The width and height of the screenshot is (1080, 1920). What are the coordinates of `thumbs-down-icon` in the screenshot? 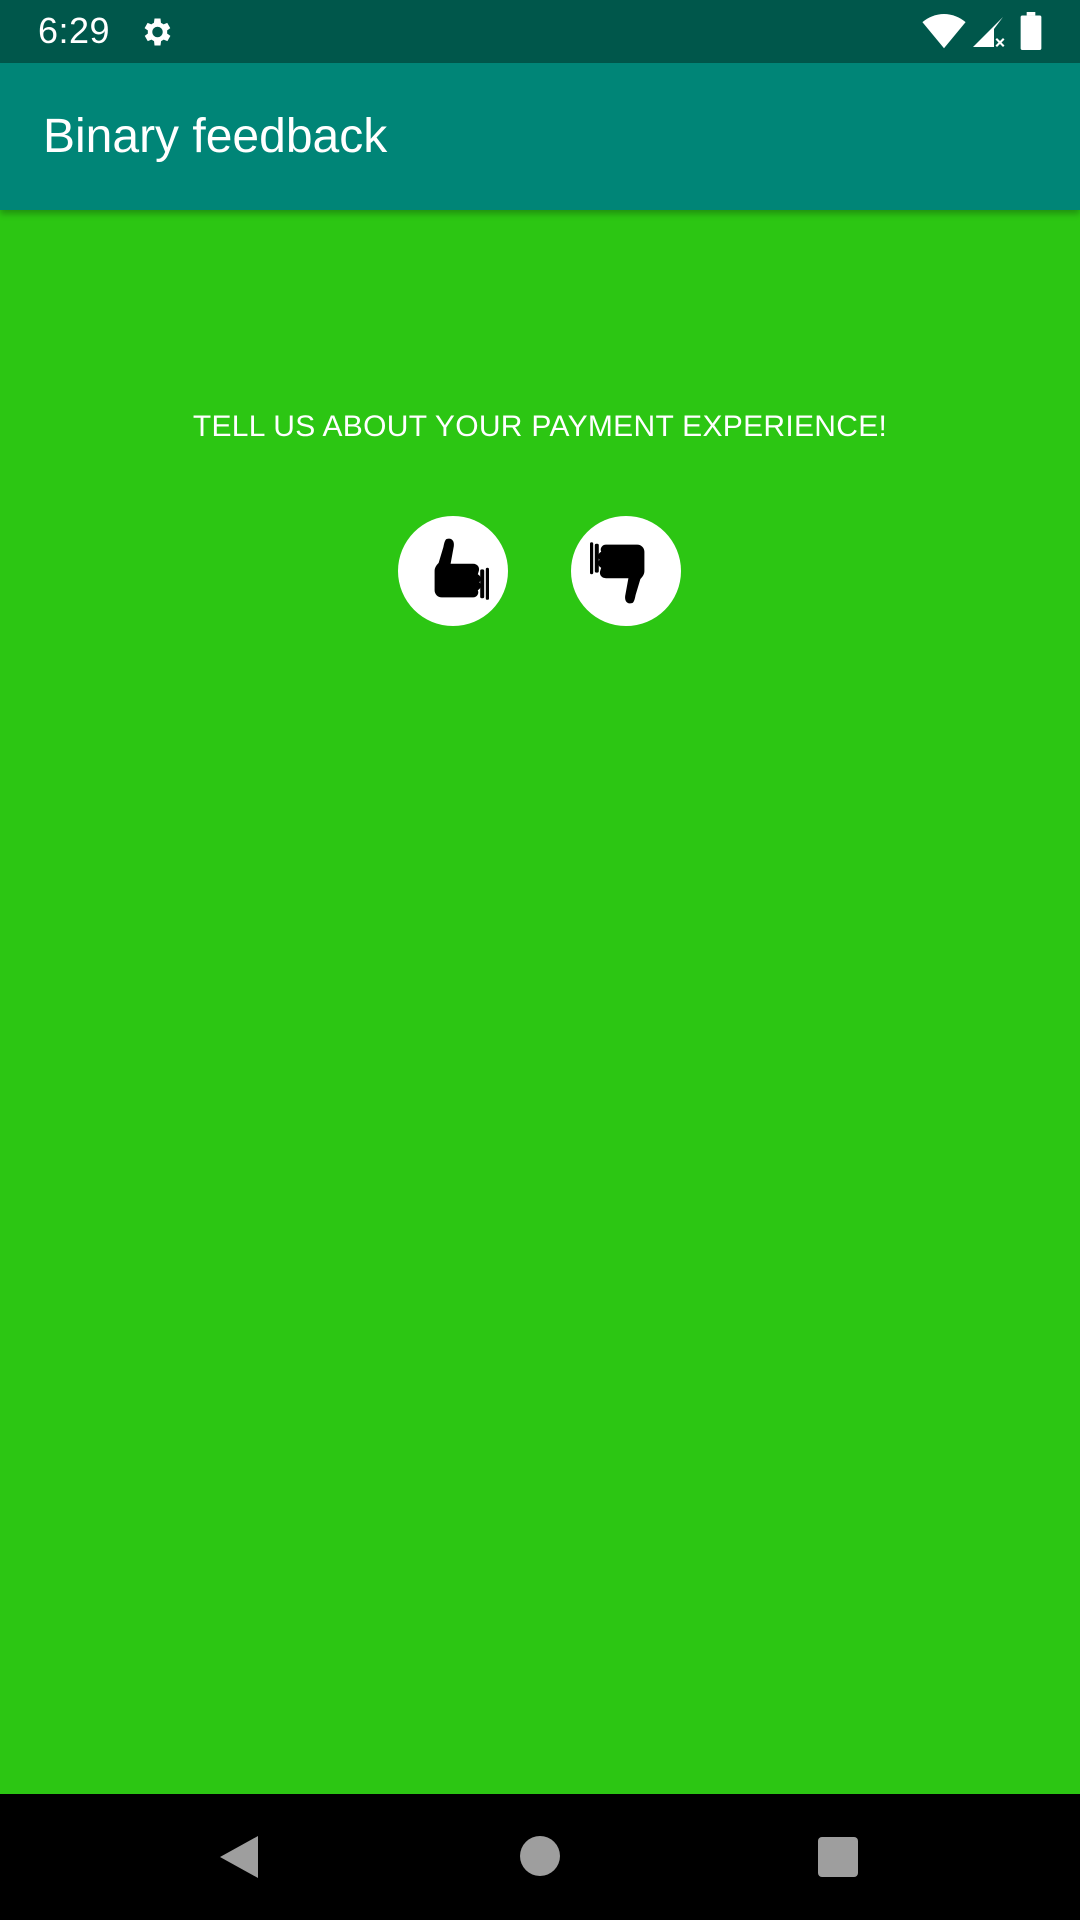 It's located at (617, 573).